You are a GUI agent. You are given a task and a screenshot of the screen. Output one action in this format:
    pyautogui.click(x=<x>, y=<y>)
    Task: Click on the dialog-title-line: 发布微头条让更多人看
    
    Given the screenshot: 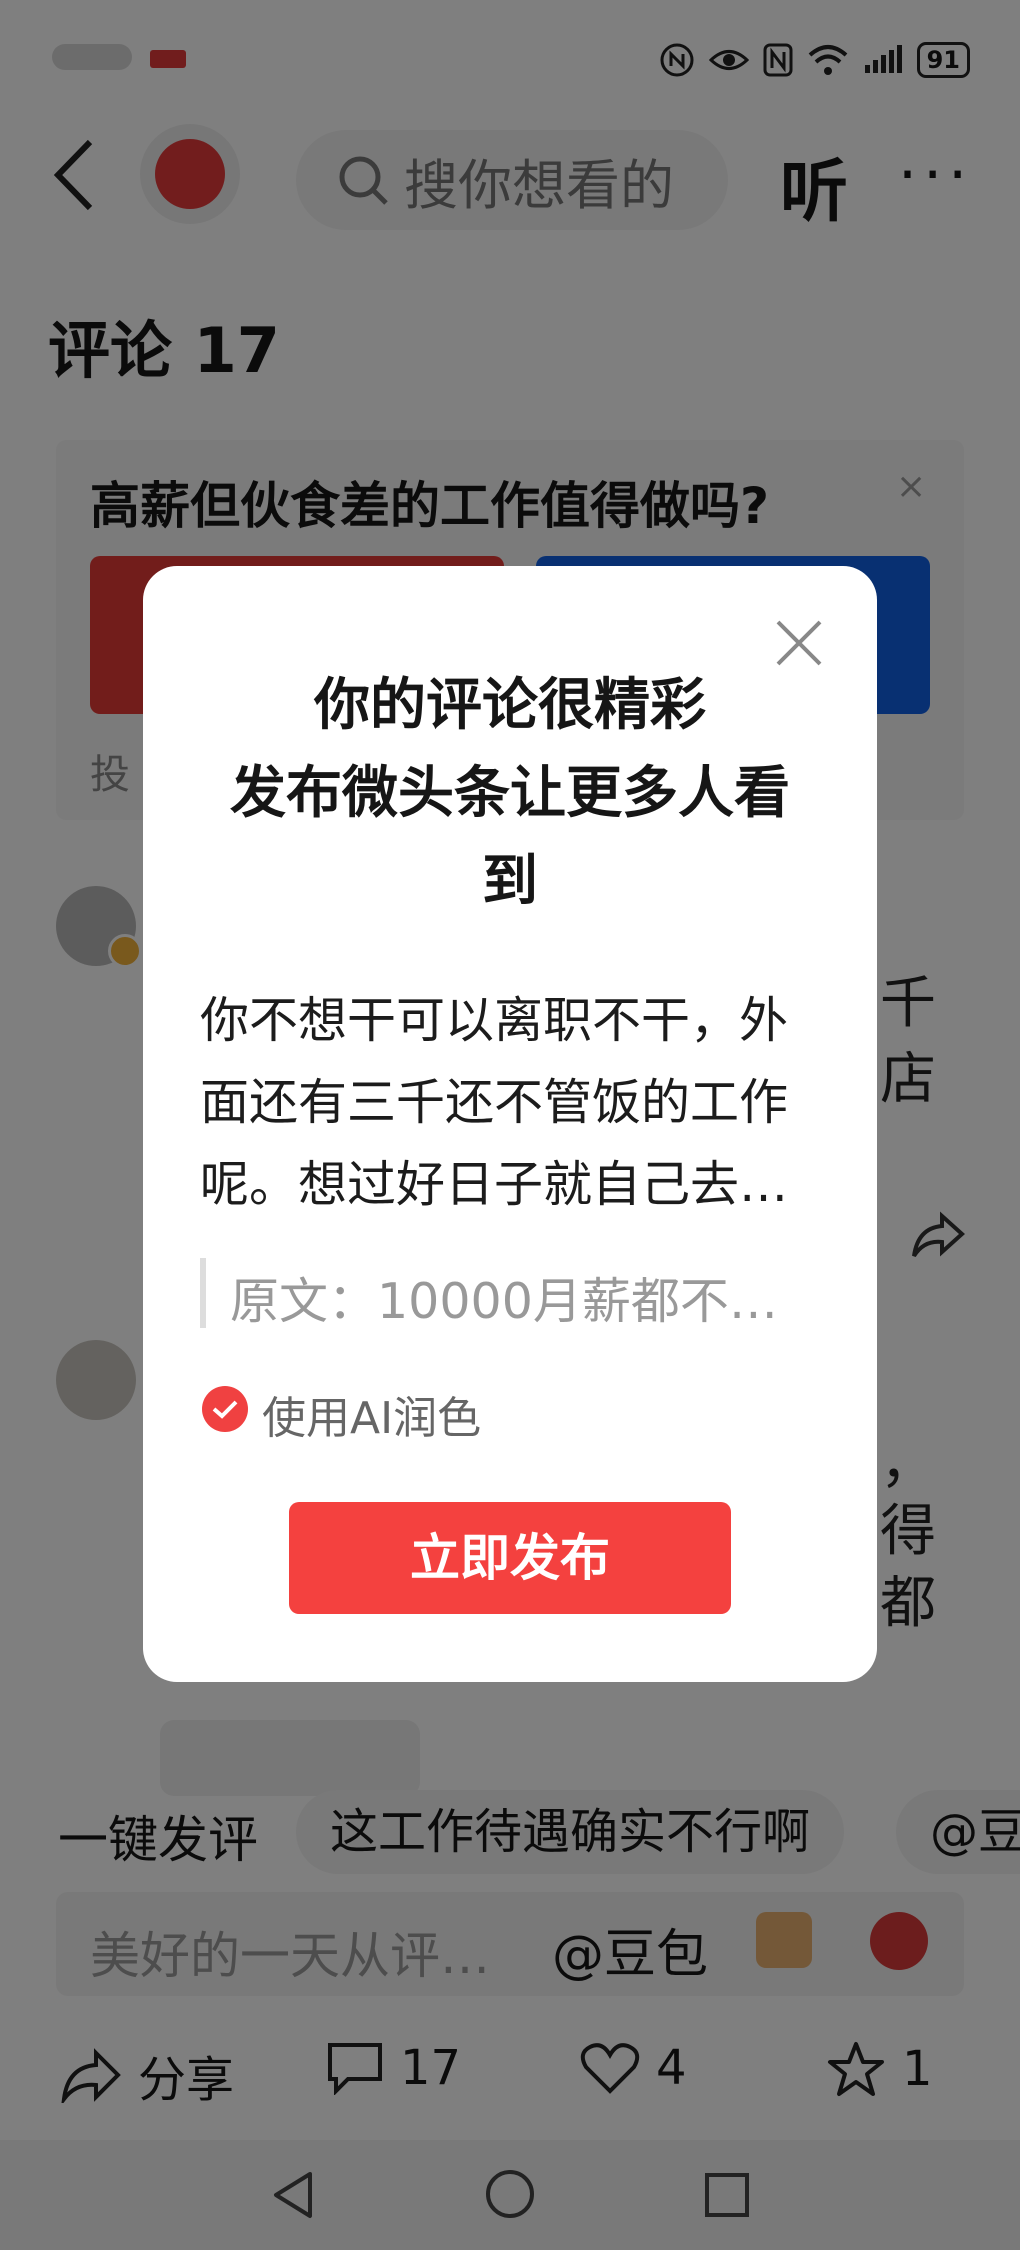 What is the action you would take?
    pyautogui.click(x=510, y=793)
    